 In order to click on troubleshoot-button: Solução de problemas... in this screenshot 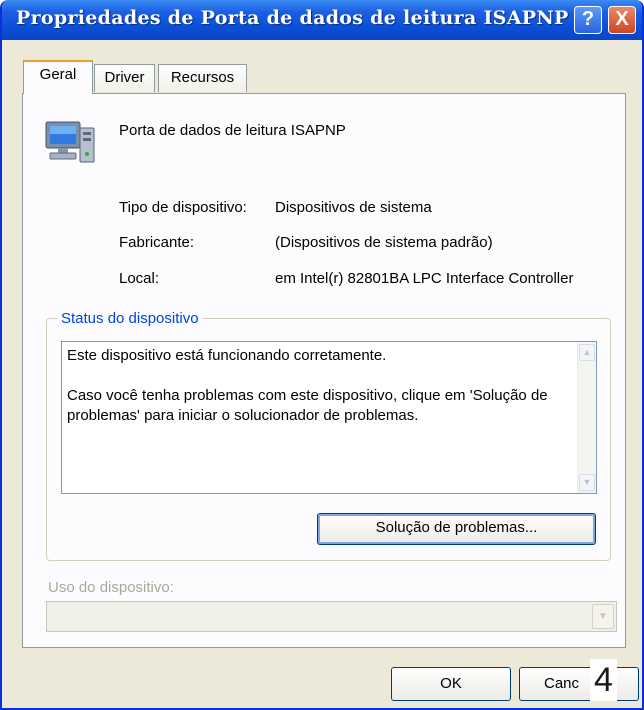, I will do `click(456, 529)`.